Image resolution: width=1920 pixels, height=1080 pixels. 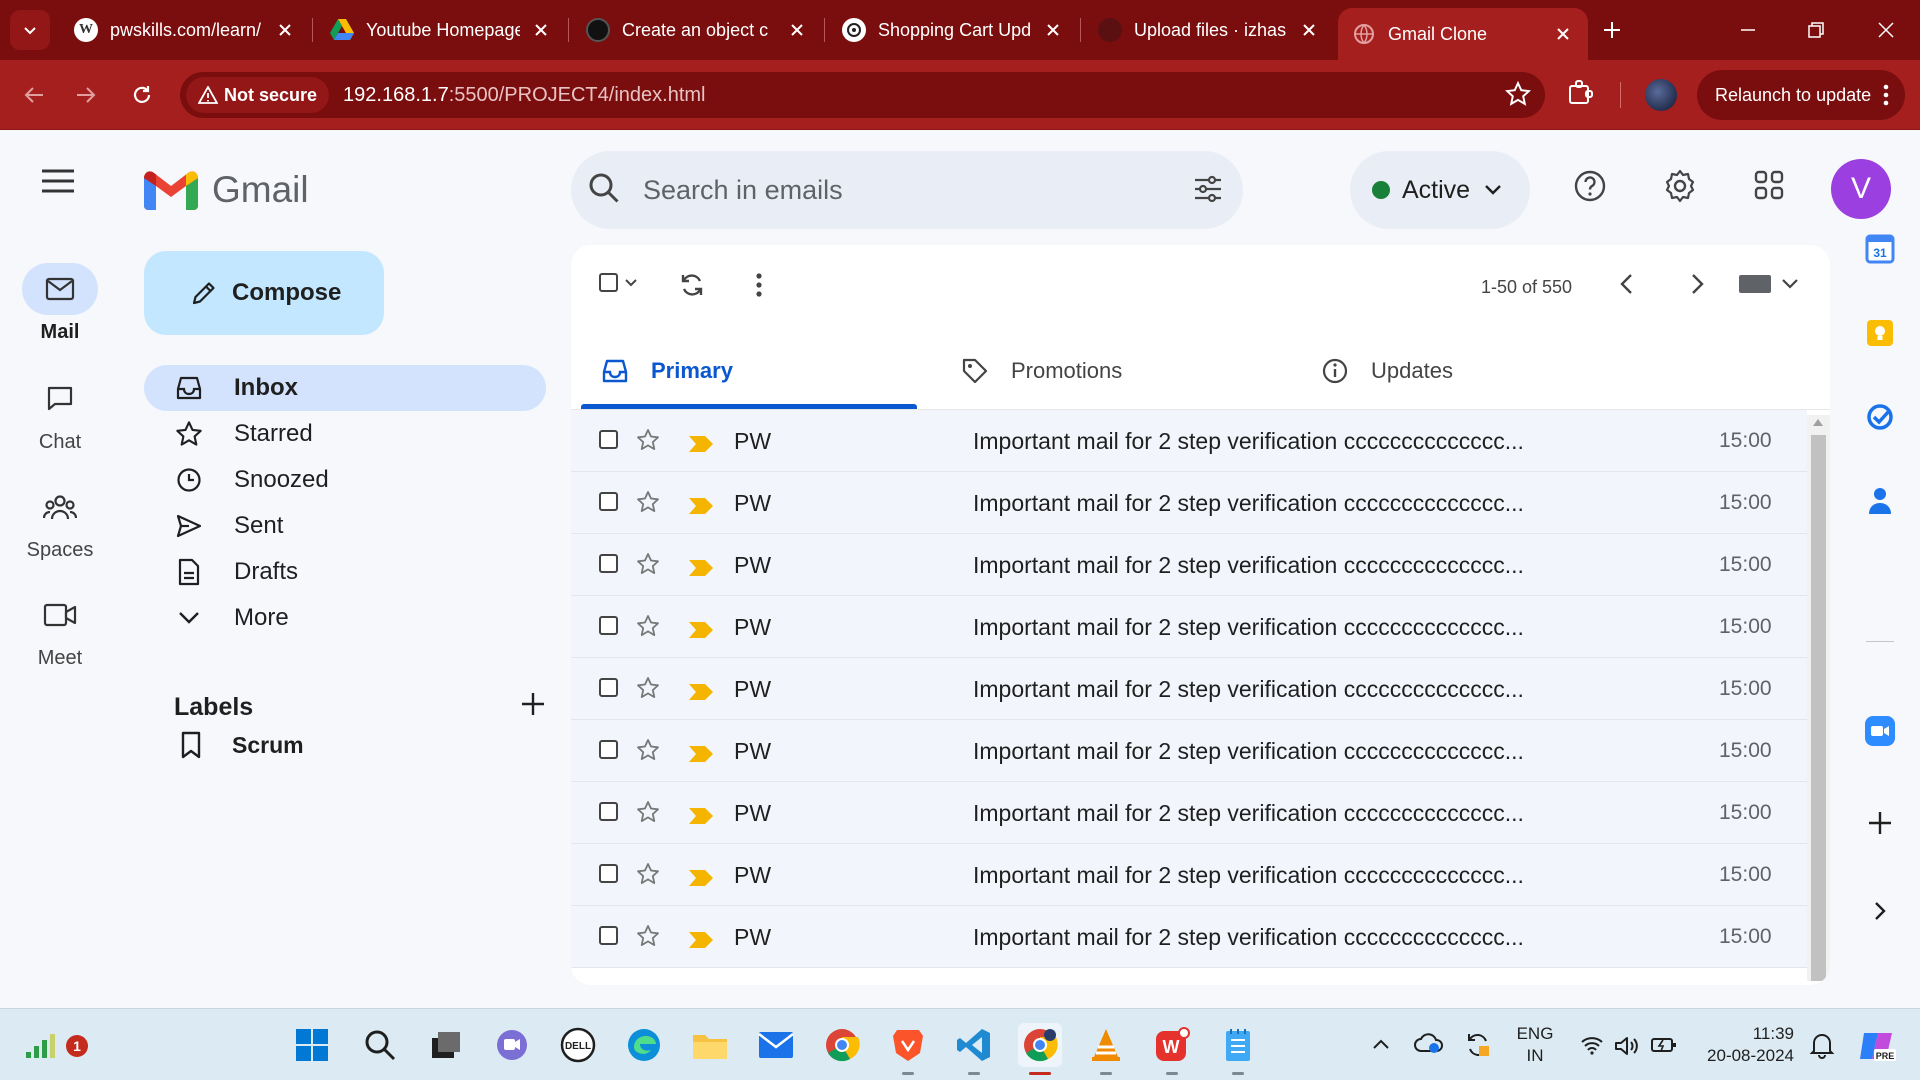 What do you see at coordinates (1429, 1045) in the screenshot?
I see `onedrive-icon` at bounding box center [1429, 1045].